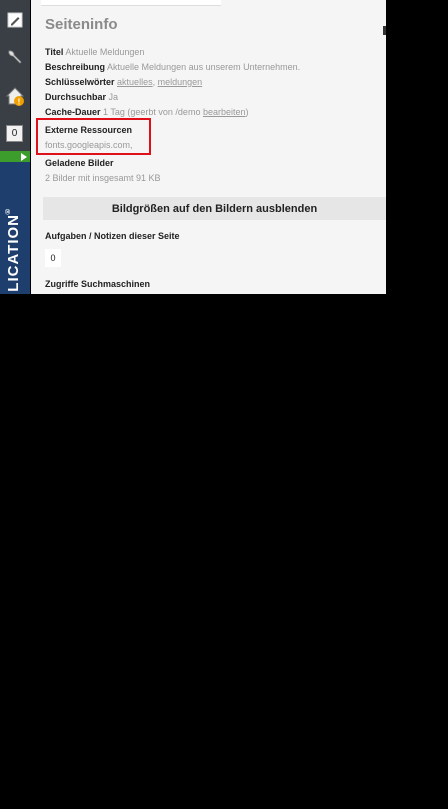  Describe the element at coordinates (135, 82) in the screenshot. I see `keyword-link-aktuelles: aktuelles` at that location.